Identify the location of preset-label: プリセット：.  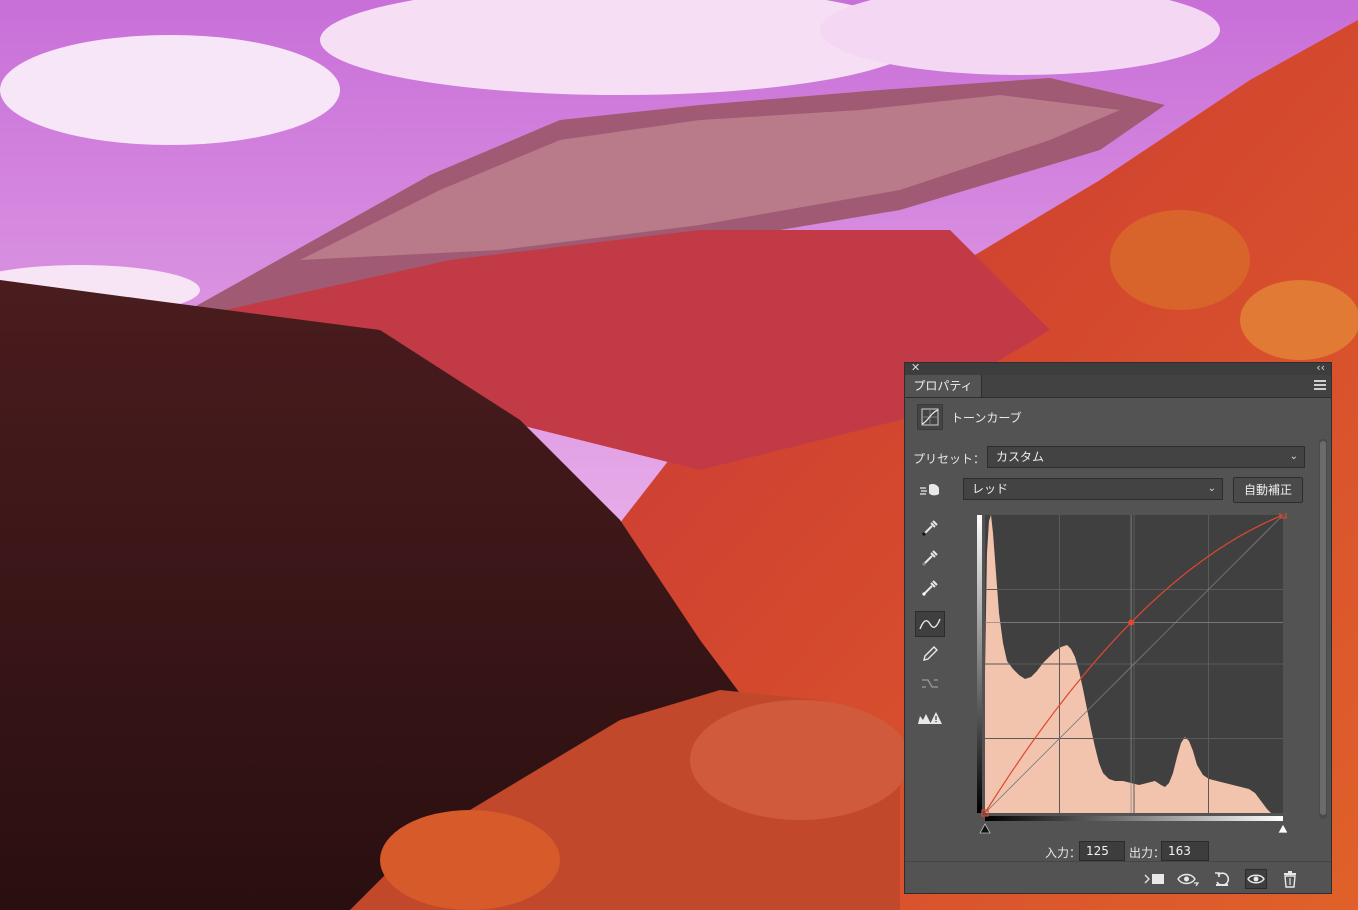
(949, 459).